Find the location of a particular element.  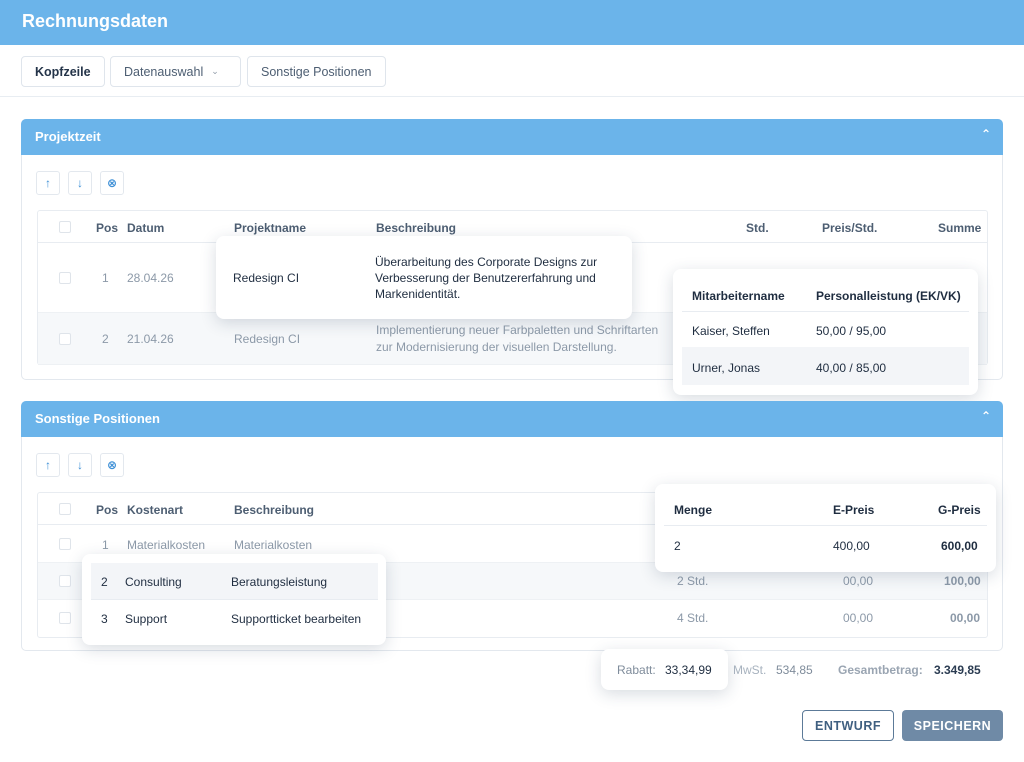

mwst-label: MwSt. is located at coordinates (750, 670).